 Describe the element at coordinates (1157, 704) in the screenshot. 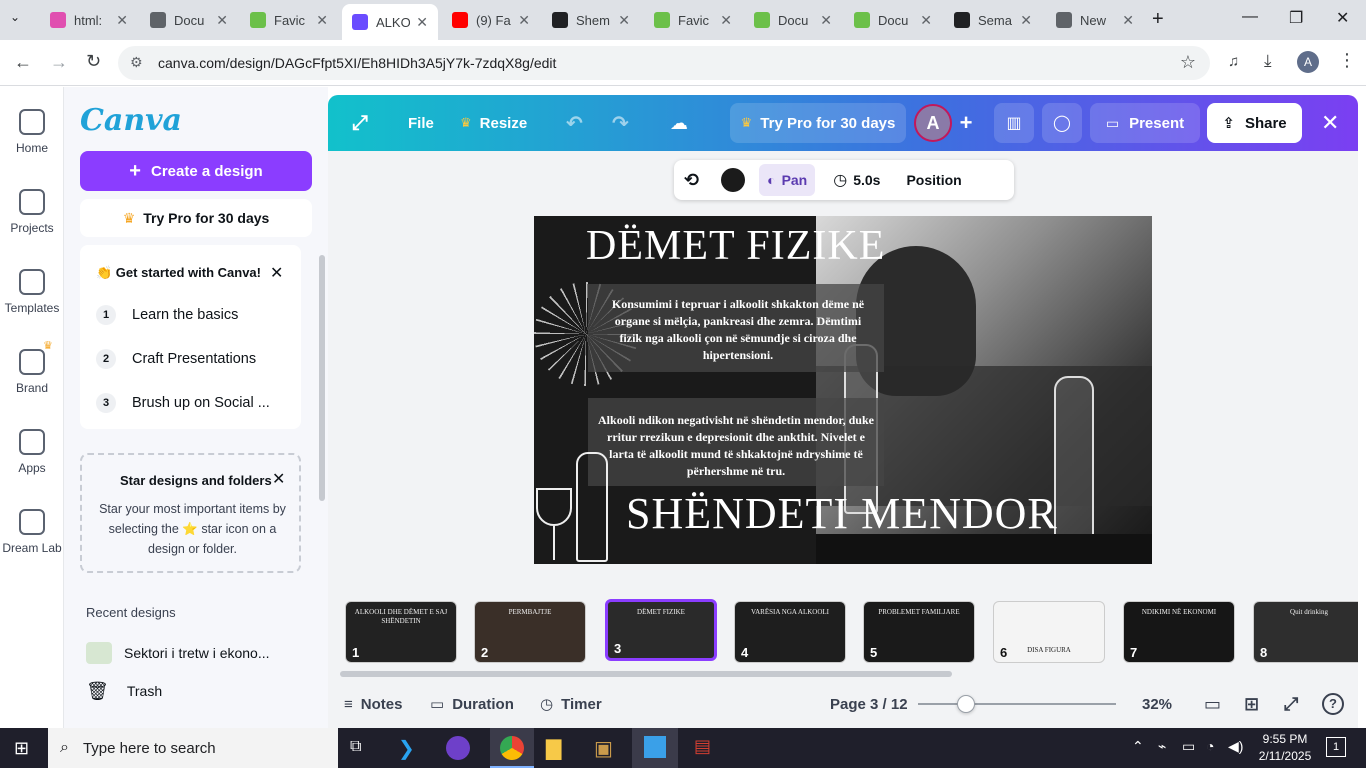

I see `zoom-level: 32%` at that location.